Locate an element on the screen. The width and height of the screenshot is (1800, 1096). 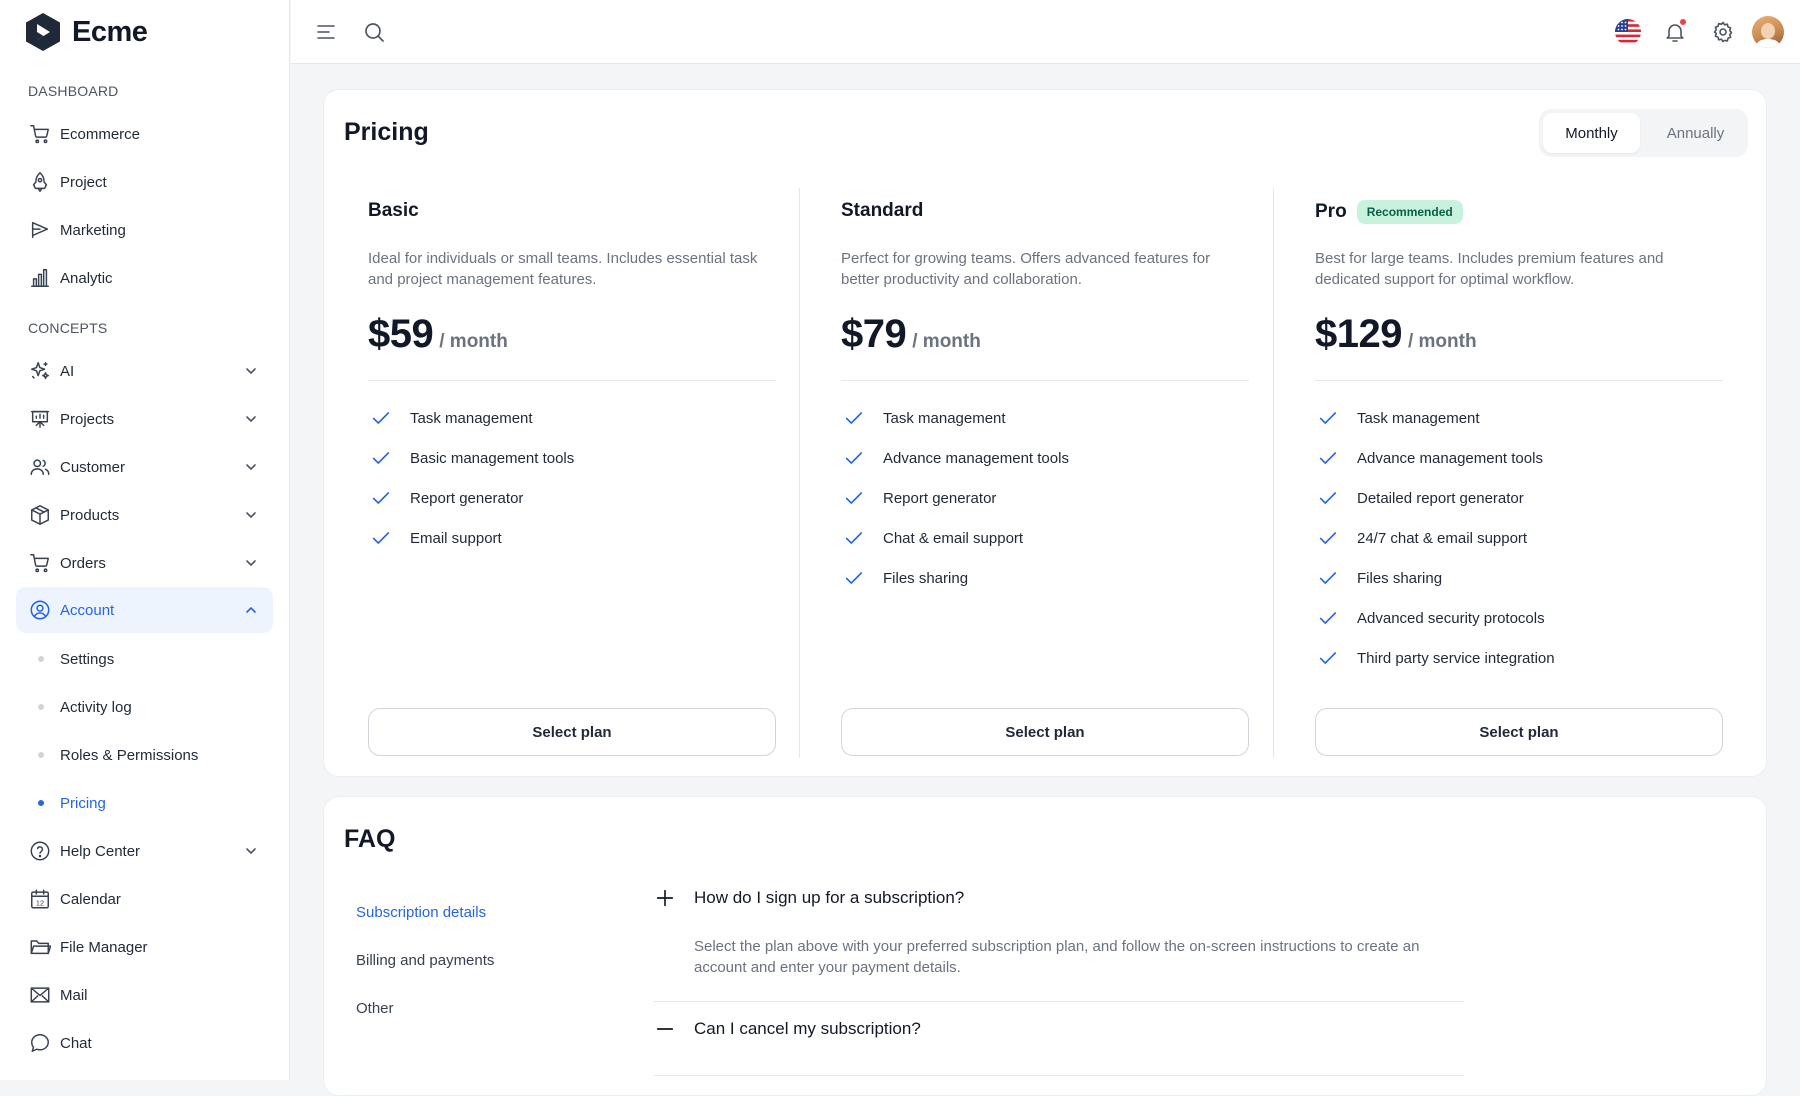
sidebar-item-label: Projects is located at coordinates (87, 419).